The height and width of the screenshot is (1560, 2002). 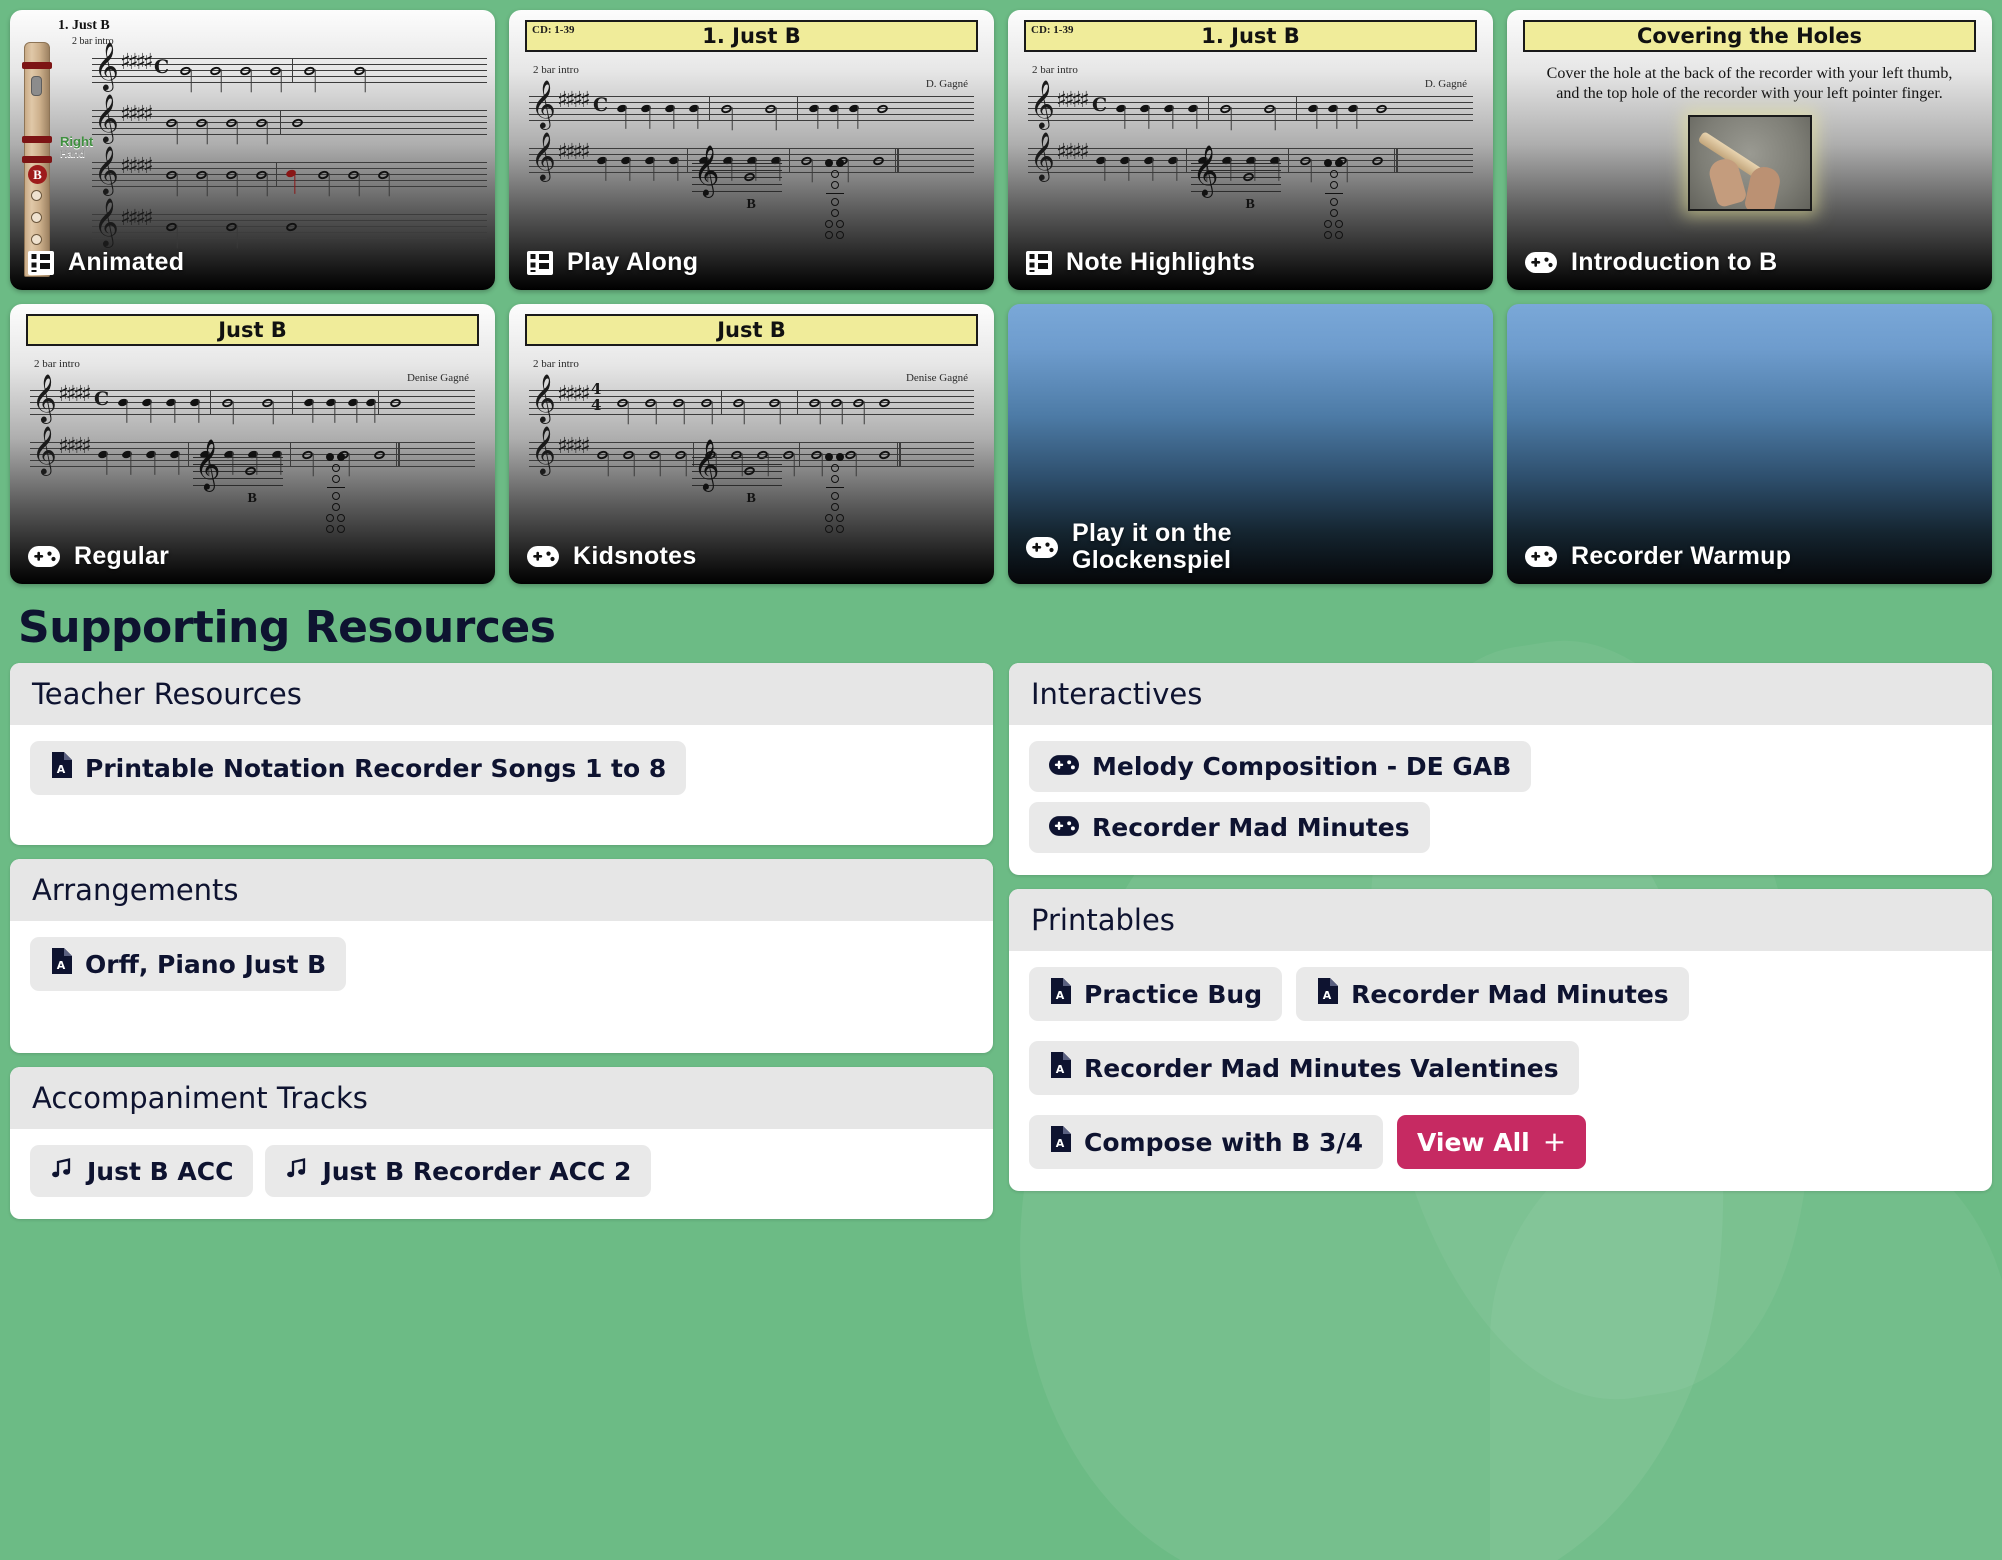 I want to click on card-label-text: Animated, so click(x=126, y=262).